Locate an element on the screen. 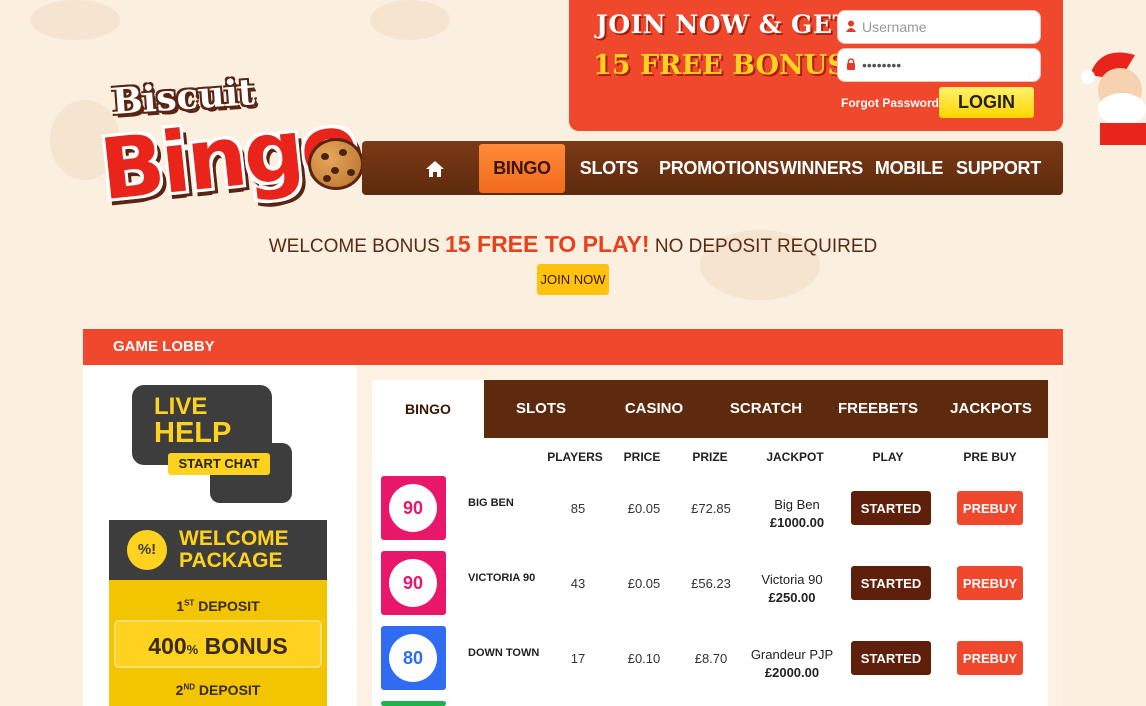  nav-home is located at coordinates (435, 168).